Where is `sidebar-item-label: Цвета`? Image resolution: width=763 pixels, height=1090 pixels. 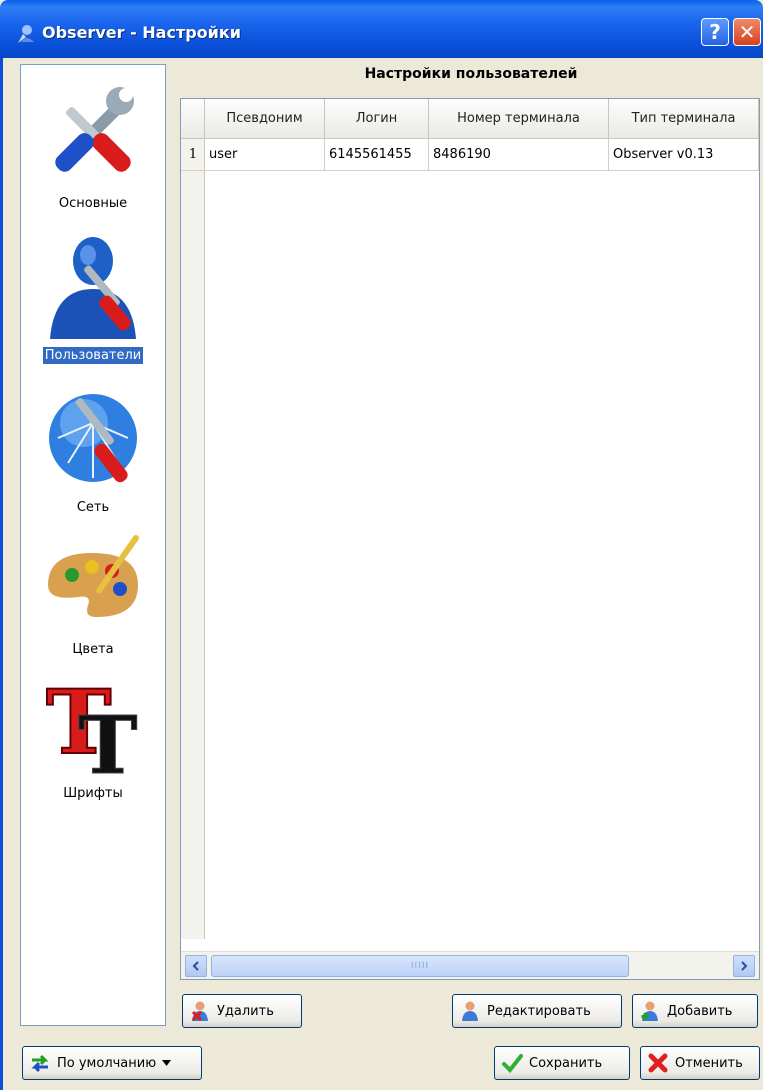 sidebar-item-label: Цвета is located at coordinates (93, 649).